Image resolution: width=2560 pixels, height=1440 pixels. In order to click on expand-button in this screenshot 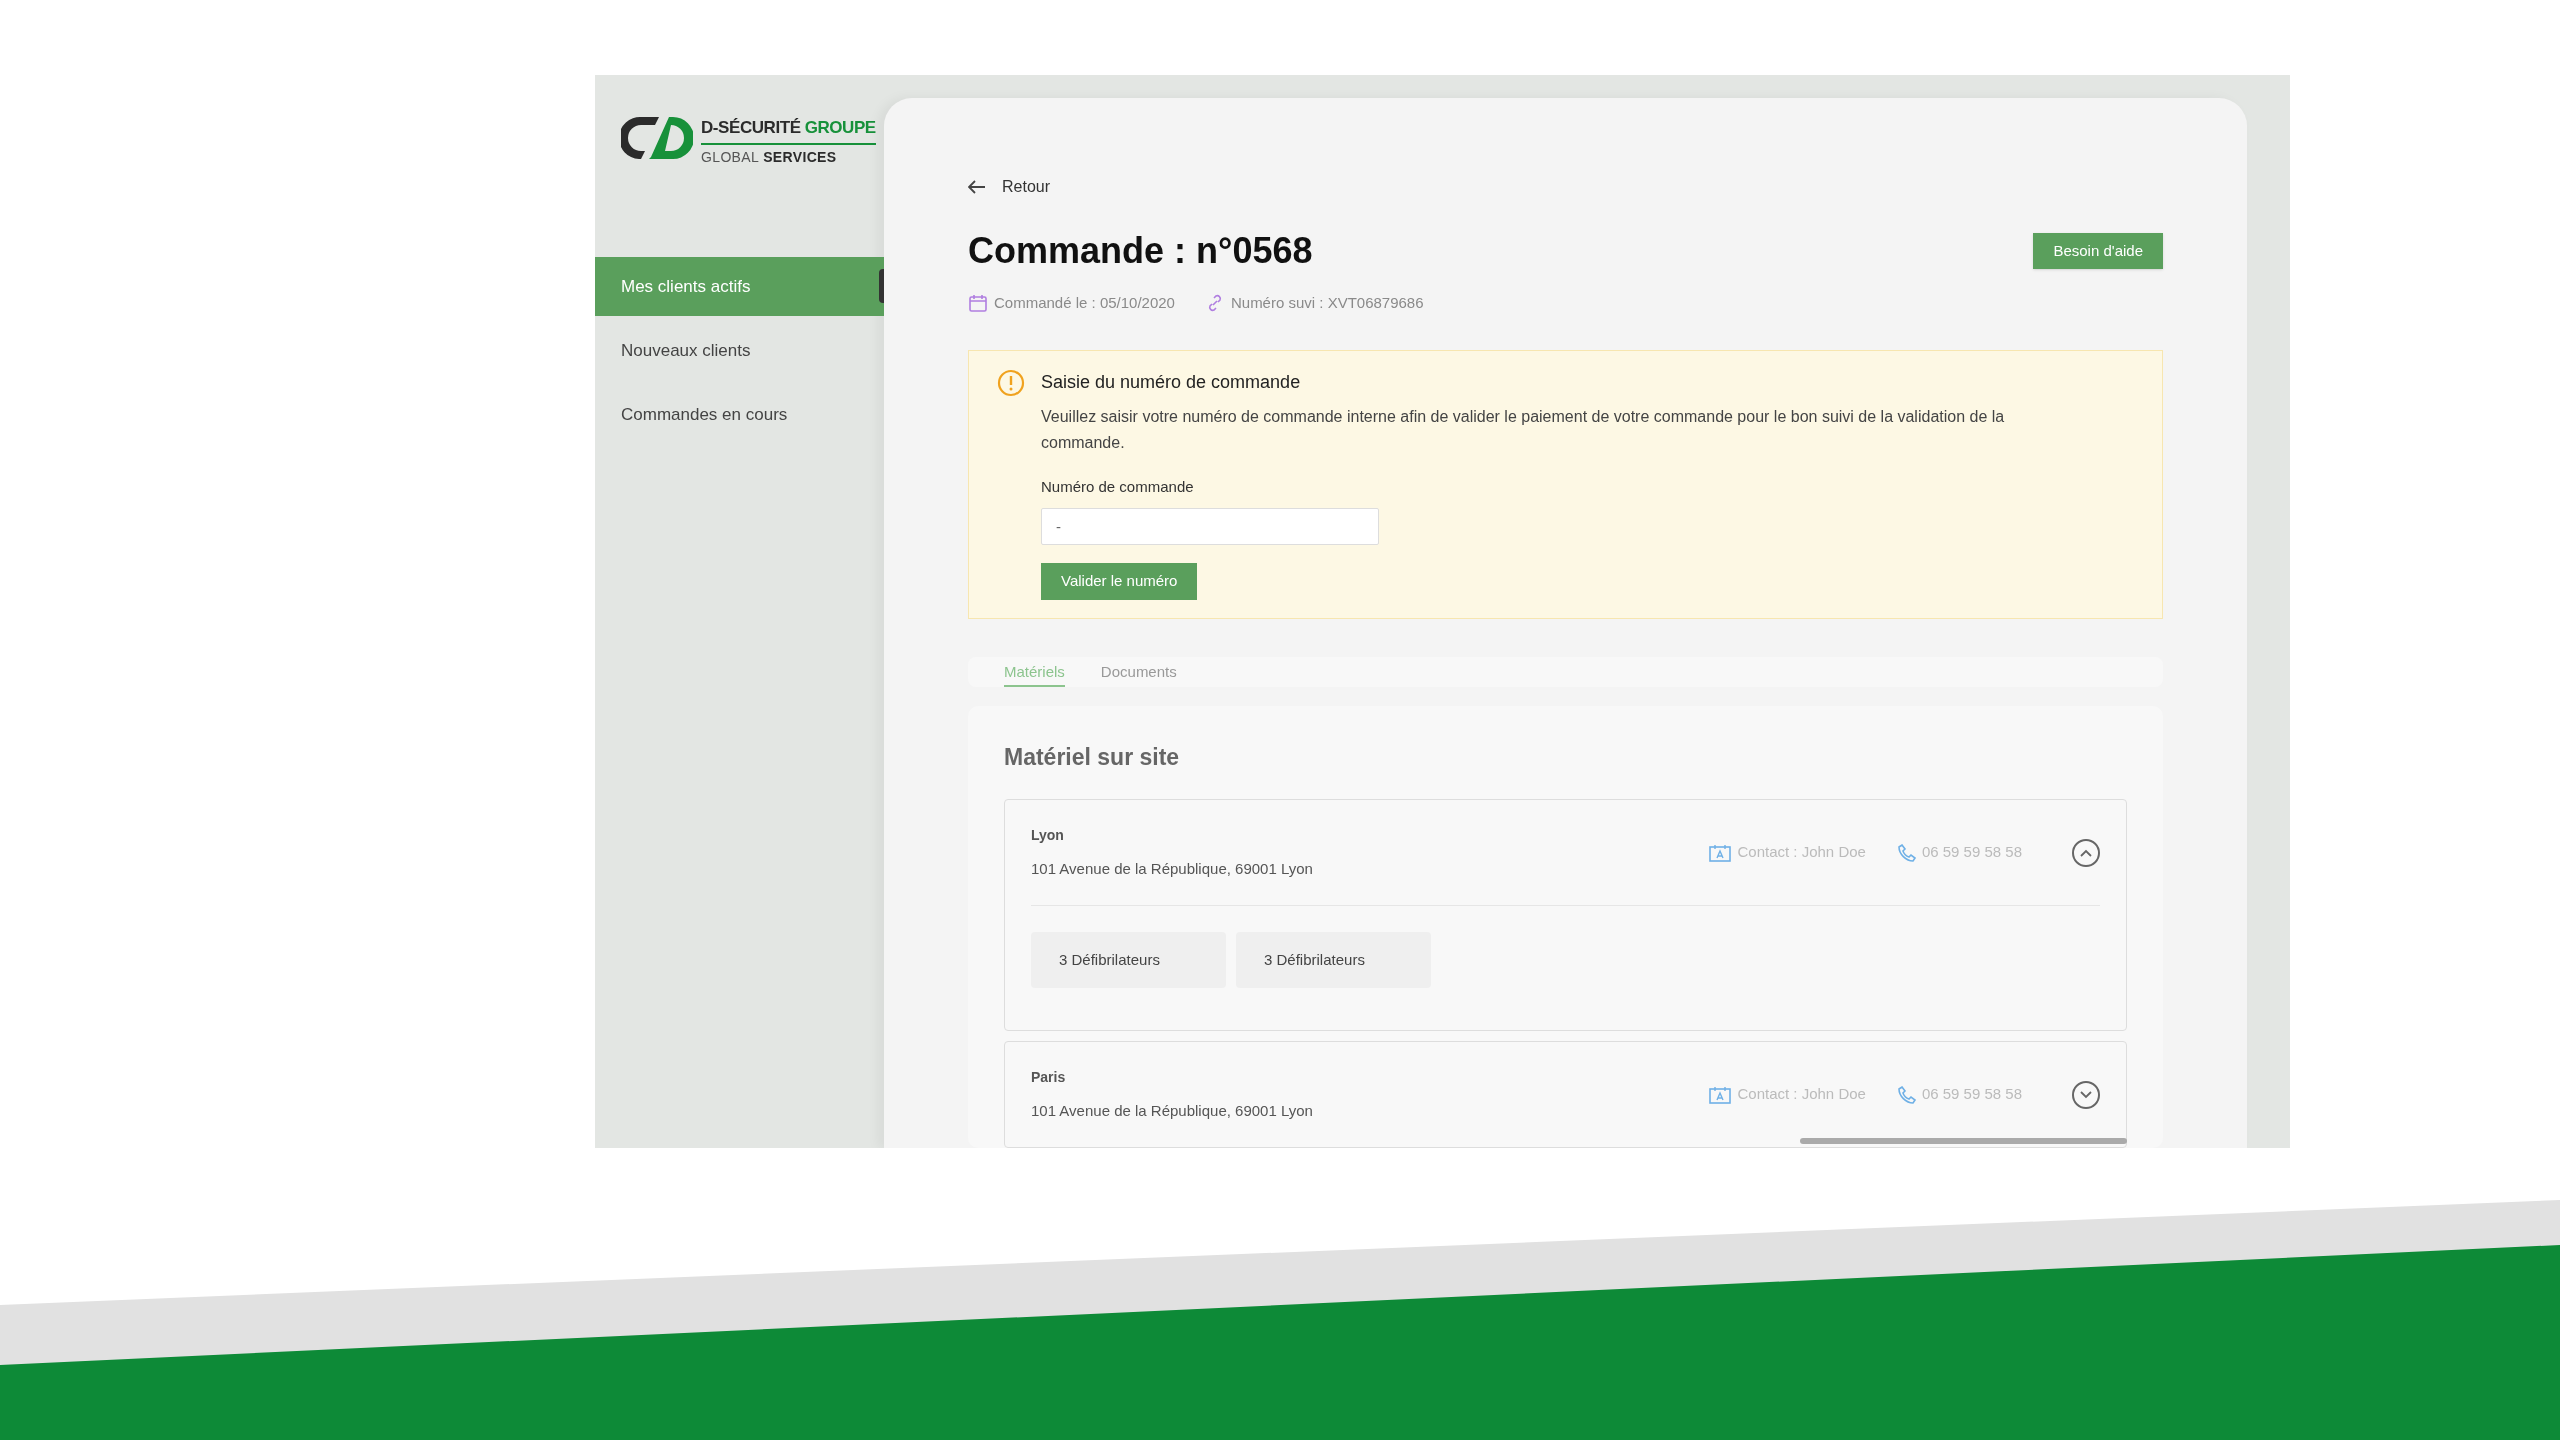, I will do `click(2086, 1094)`.